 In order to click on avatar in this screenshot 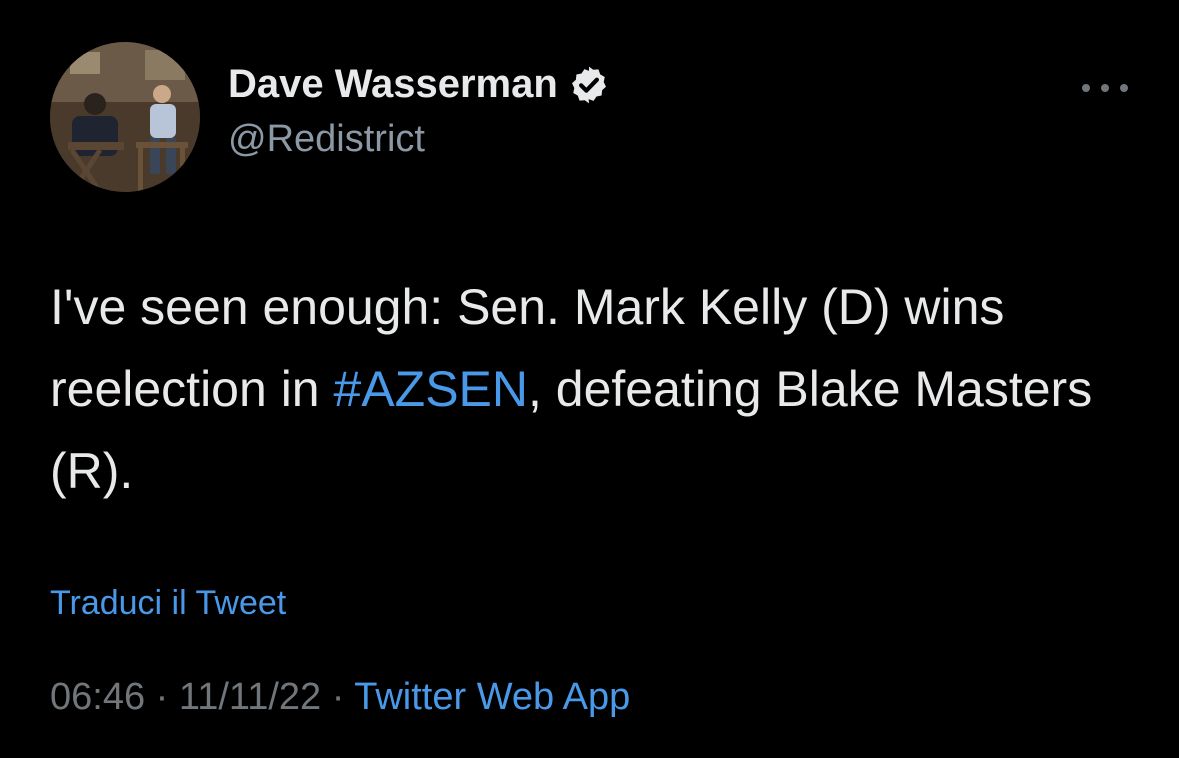, I will do `click(125, 117)`.